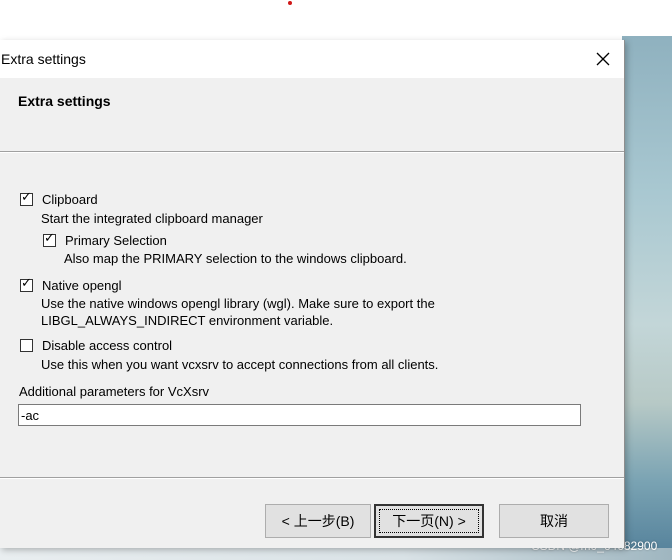  What do you see at coordinates (70, 199) in the screenshot?
I see `clipboard-label: Clipboard` at bounding box center [70, 199].